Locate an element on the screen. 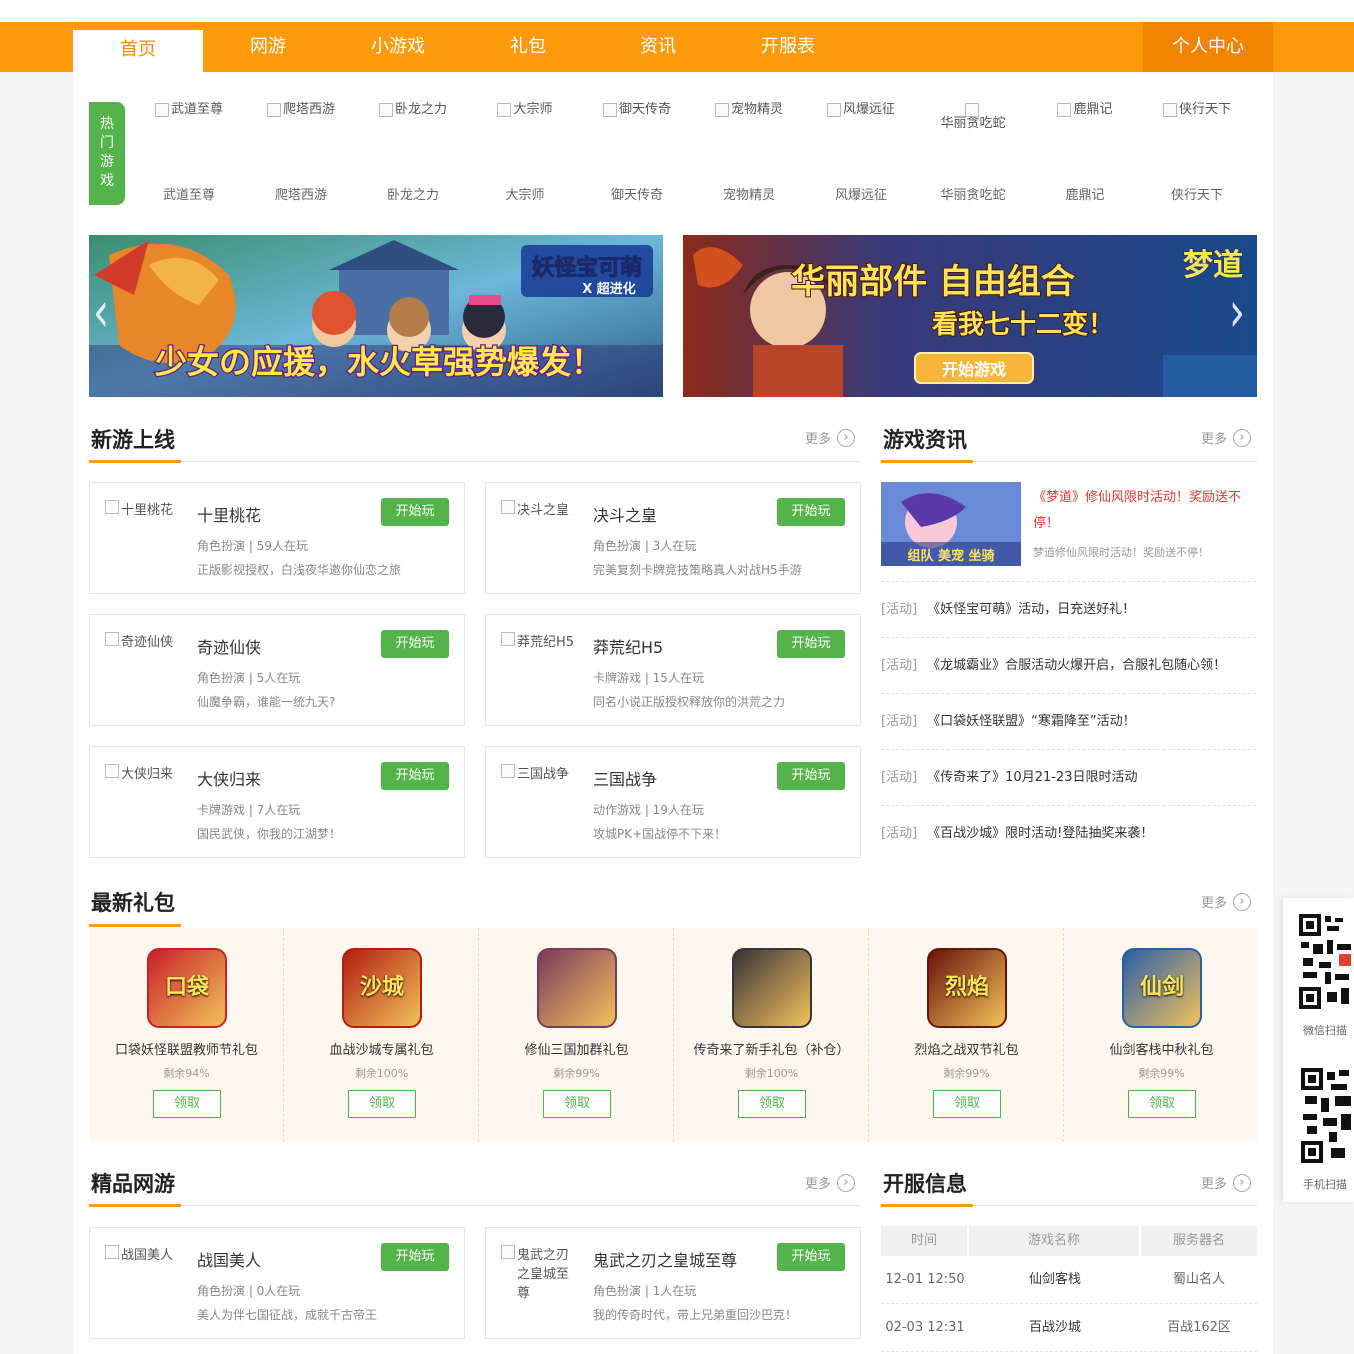 The image size is (1354, 1354). hot-game-item: 爬塔西游 爬塔西游 is located at coordinates (301, 152).